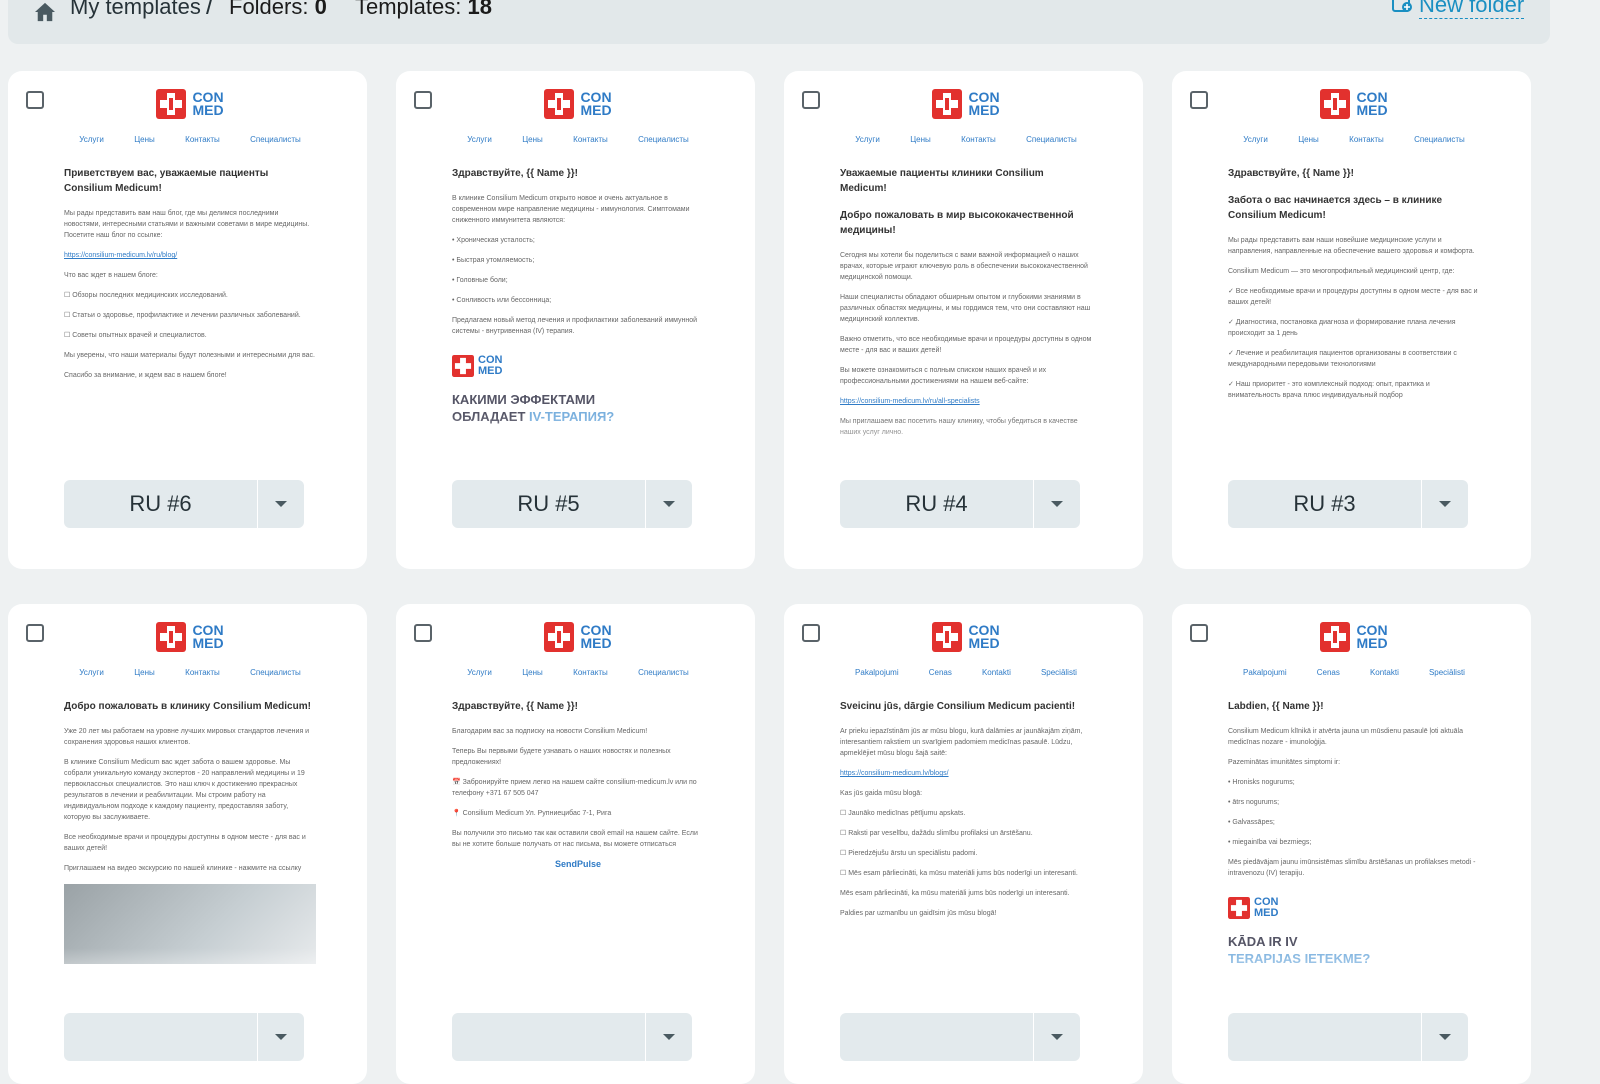 The image size is (1600, 1084). I want to click on banner-brand-text: CON MED, so click(490, 366).